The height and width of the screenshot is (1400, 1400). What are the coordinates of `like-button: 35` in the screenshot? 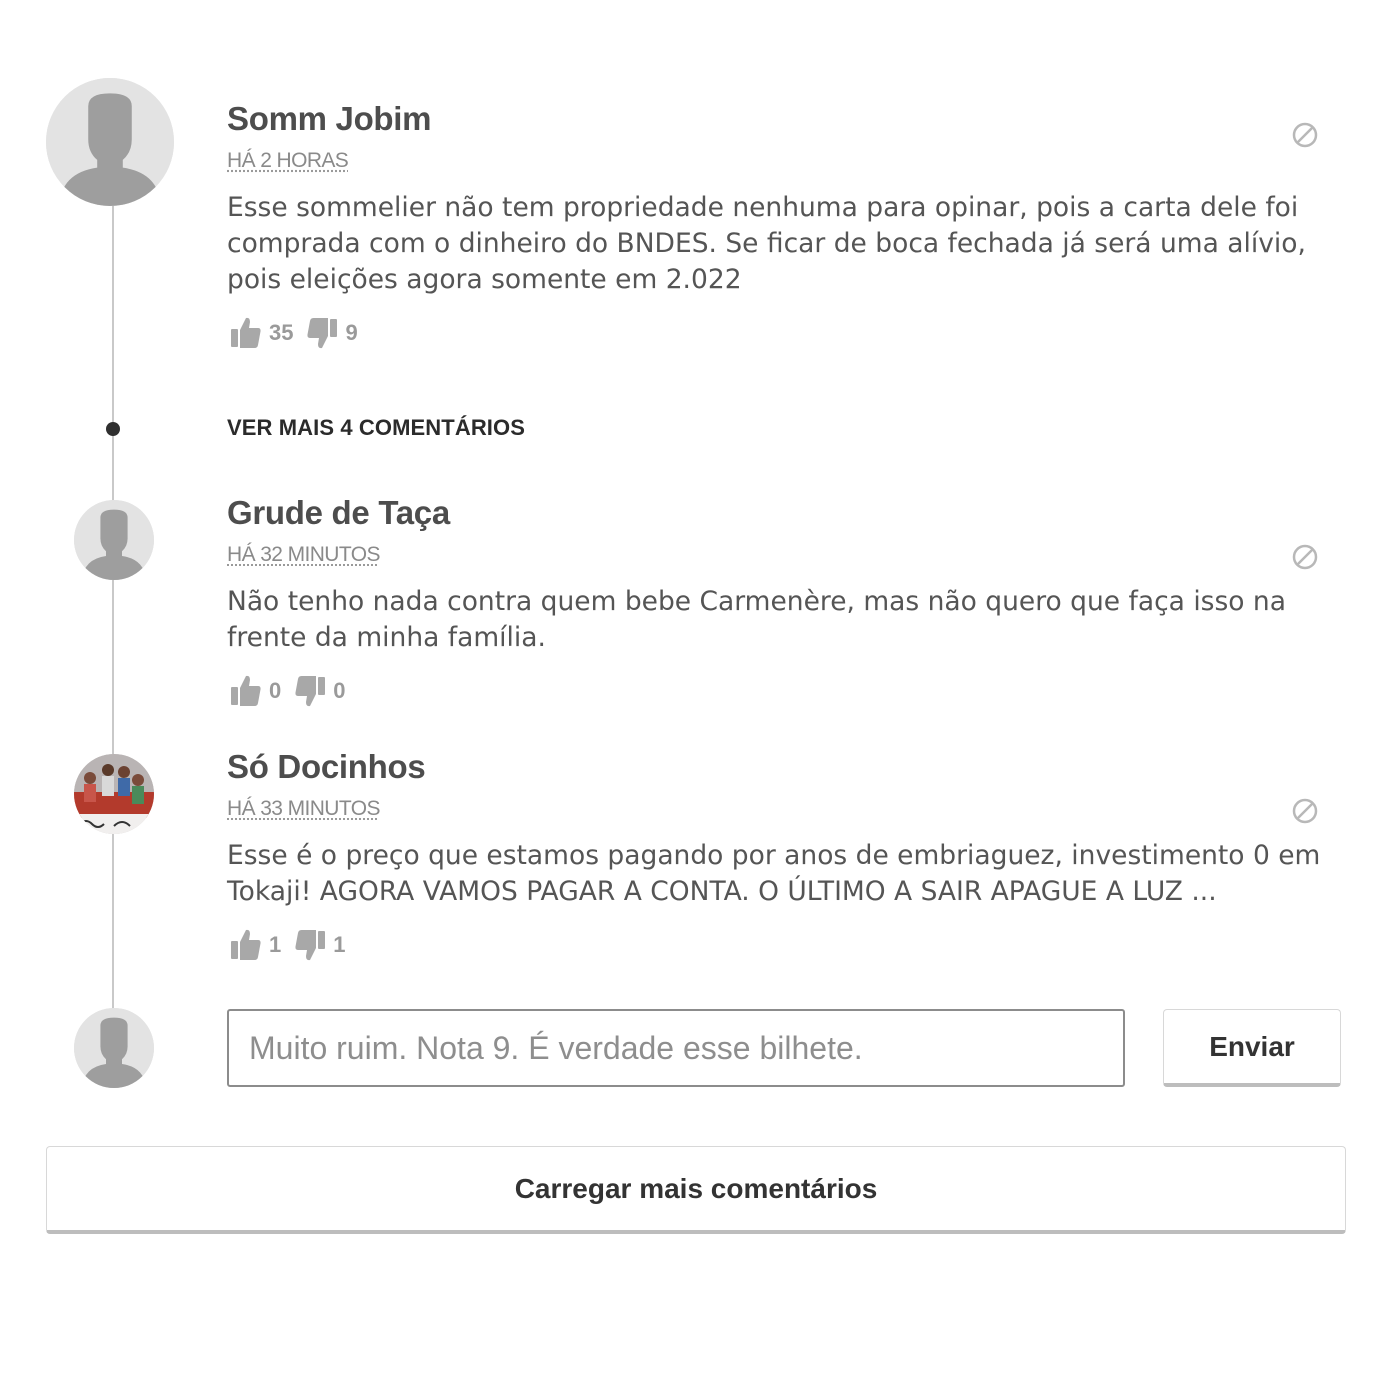 It's located at (267, 333).